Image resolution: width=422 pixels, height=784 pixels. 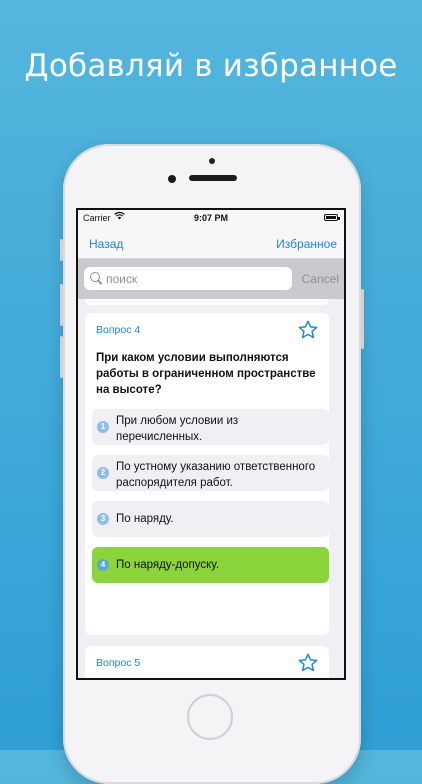 What do you see at coordinates (168, 565) in the screenshot?
I see `answer-text: По наряду-допуску.` at bounding box center [168, 565].